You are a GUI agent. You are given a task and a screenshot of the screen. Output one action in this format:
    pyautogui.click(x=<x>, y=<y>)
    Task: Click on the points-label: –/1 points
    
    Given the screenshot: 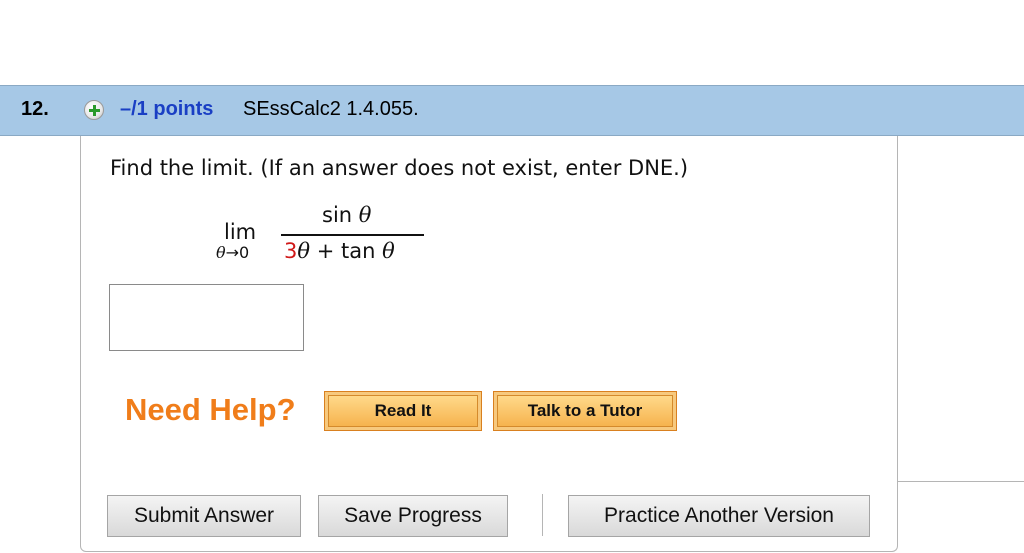 What is the action you would take?
    pyautogui.click(x=167, y=109)
    